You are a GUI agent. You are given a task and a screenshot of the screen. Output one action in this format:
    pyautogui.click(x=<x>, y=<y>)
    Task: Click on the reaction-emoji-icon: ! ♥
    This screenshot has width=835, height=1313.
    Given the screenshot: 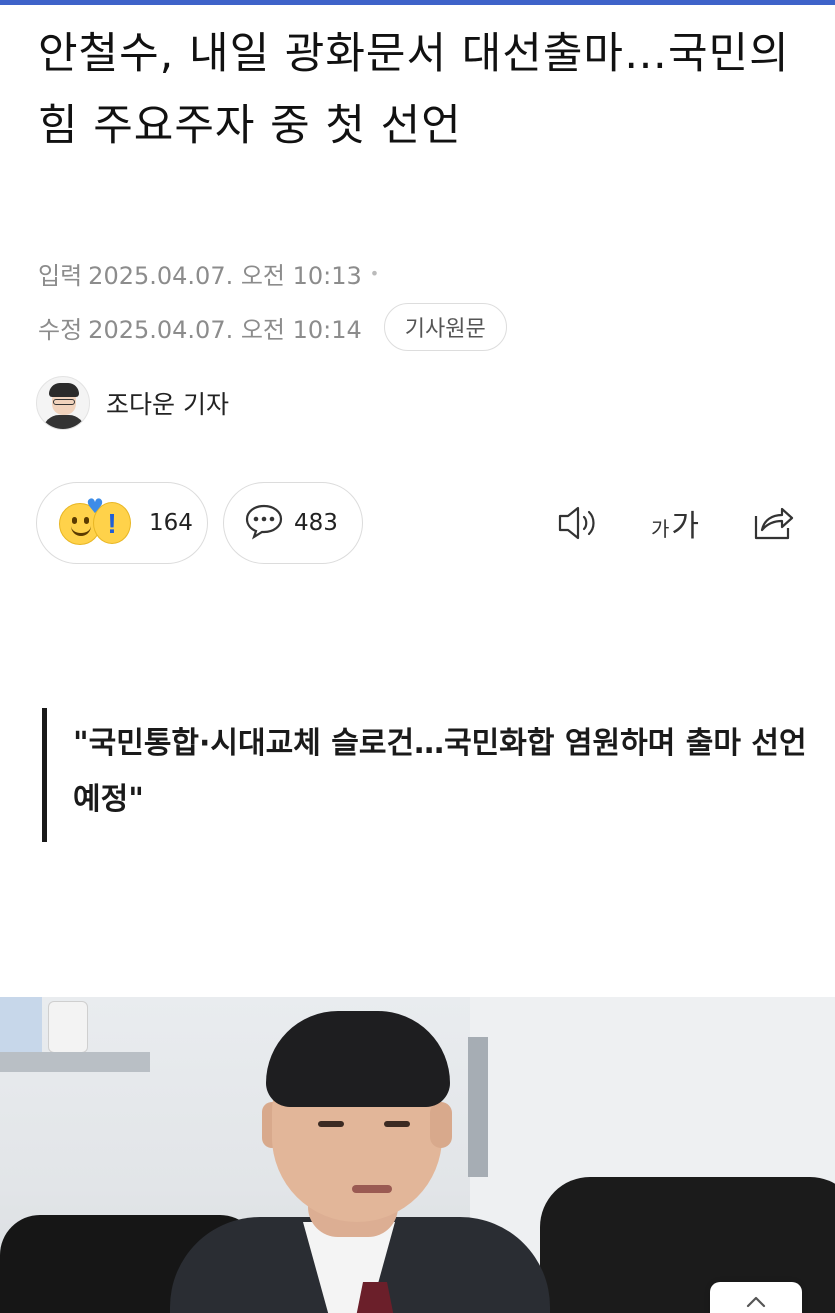 What is the action you would take?
    pyautogui.click(x=99, y=522)
    